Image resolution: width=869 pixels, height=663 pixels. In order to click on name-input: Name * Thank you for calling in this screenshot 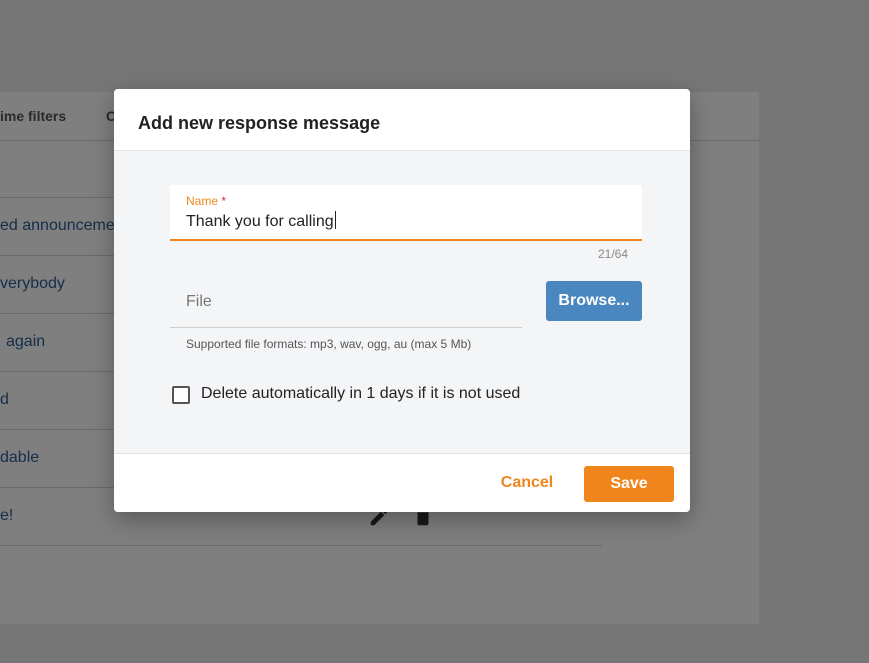, I will do `click(406, 213)`.